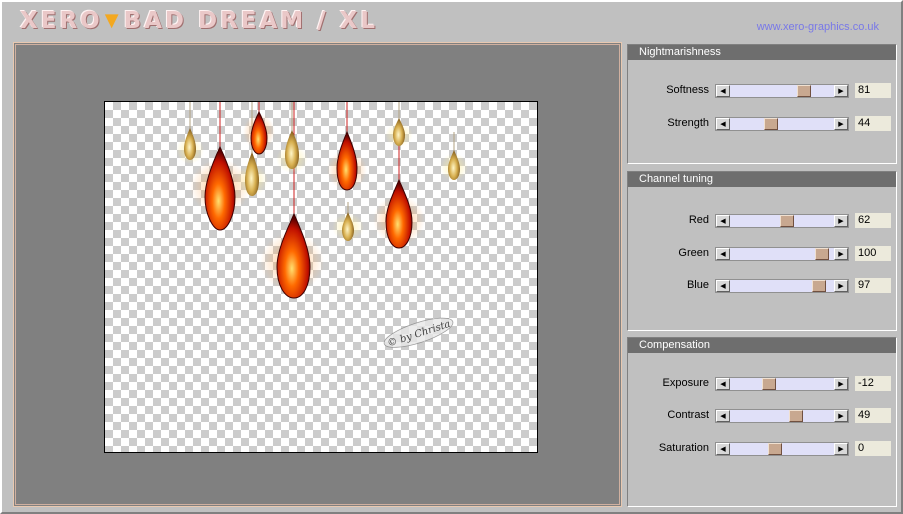 The image size is (903, 514). What do you see at coordinates (697, 285) in the screenshot?
I see `control-label: Blue` at bounding box center [697, 285].